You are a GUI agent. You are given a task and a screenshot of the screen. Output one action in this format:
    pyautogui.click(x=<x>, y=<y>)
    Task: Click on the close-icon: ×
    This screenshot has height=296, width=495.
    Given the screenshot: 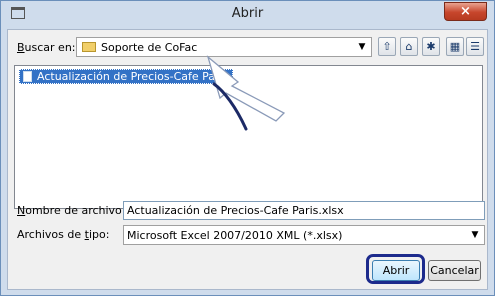 What is the action you would take?
    pyautogui.click(x=465, y=11)
    